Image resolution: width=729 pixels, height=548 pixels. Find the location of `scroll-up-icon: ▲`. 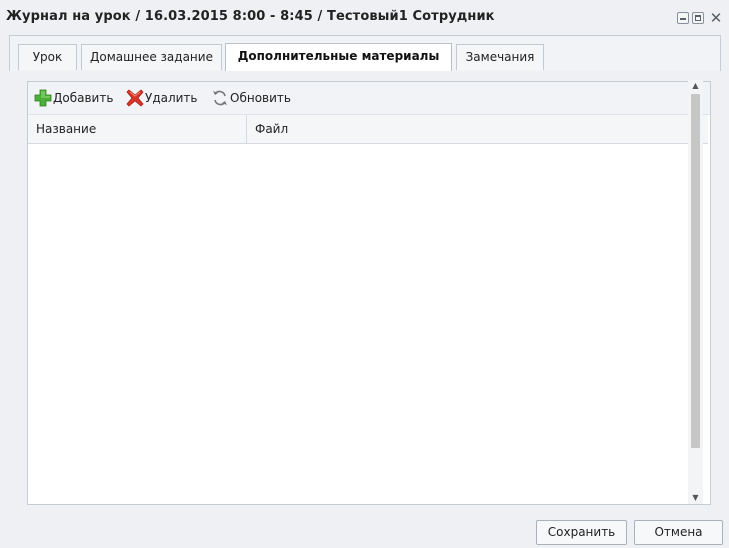

scroll-up-icon: ▲ is located at coordinates (695, 86).